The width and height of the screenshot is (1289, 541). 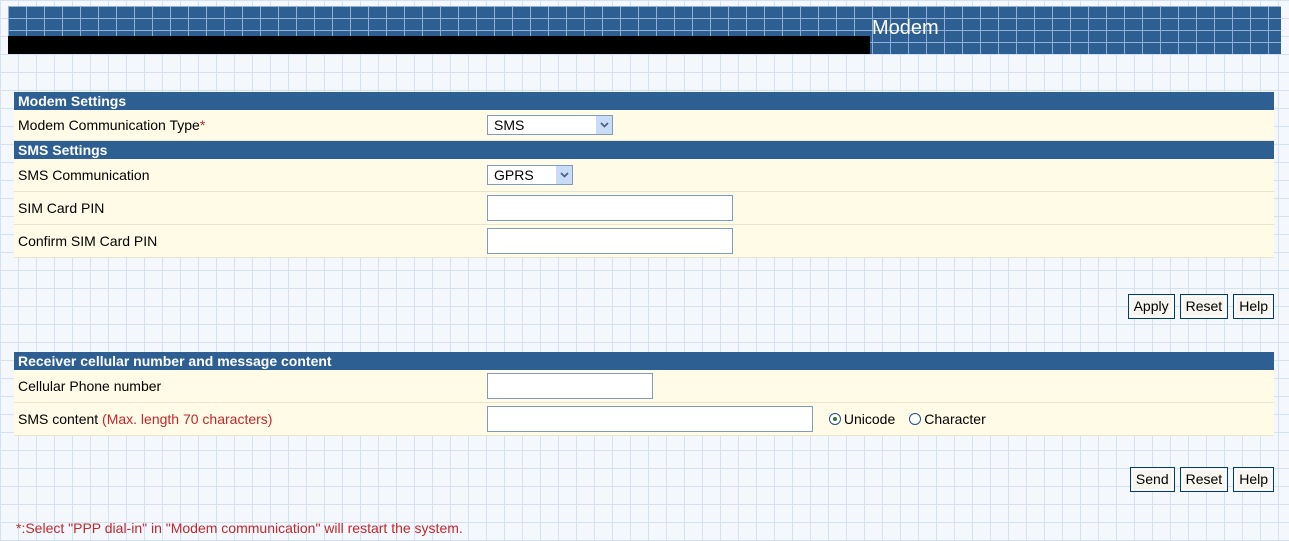 I want to click on confirm-sim-pin-input, so click(x=610, y=241).